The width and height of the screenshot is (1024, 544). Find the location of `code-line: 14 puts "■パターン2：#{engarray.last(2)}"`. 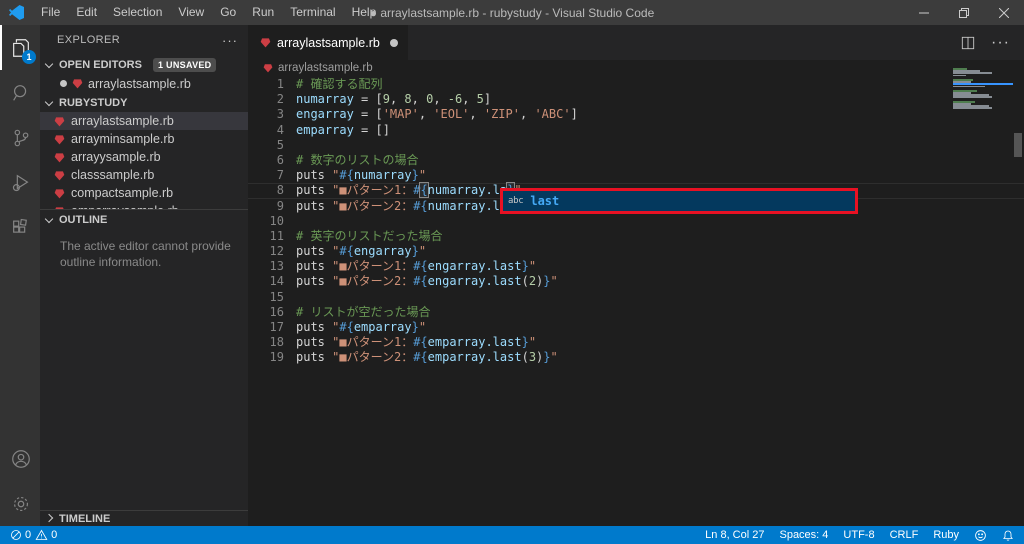

code-line: 14 puts "■パターン2：#{engarray.last(2)}" is located at coordinates (636, 281).